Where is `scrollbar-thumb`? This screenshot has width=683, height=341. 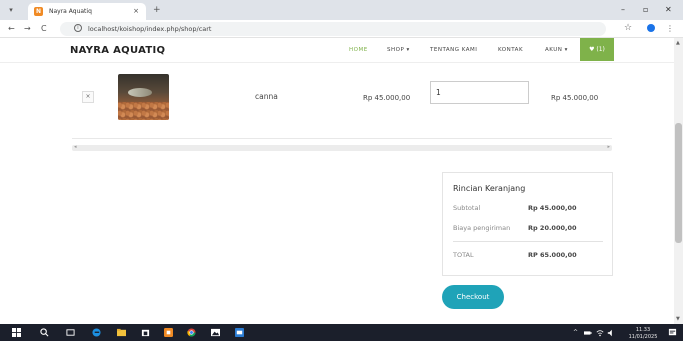
scrollbar-thumb is located at coordinates (678, 183).